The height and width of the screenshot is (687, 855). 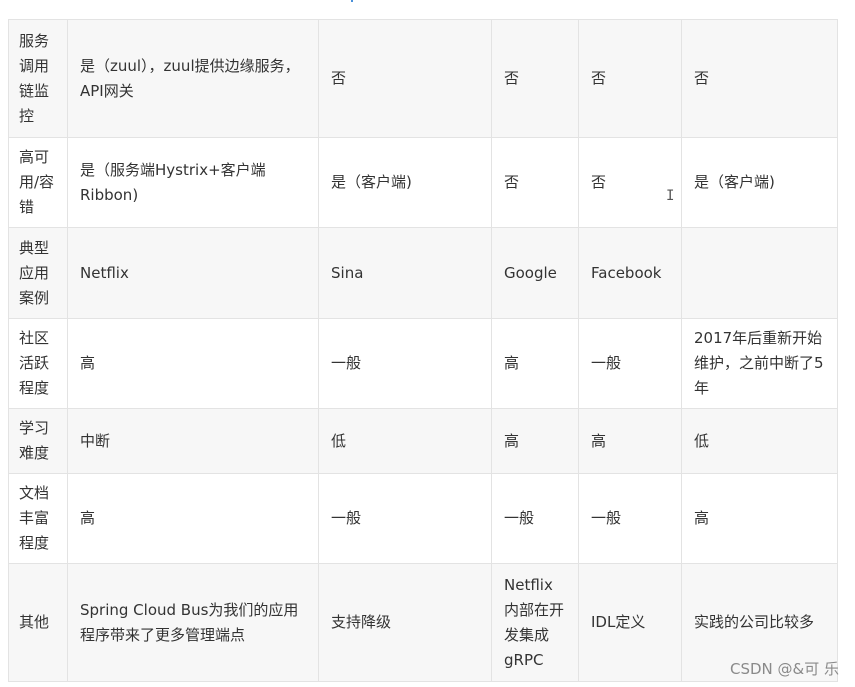 What do you see at coordinates (759, 363) in the screenshot?
I see `table-cell: 2017年后重新开始维护，之前中断了5年` at bounding box center [759, 363].